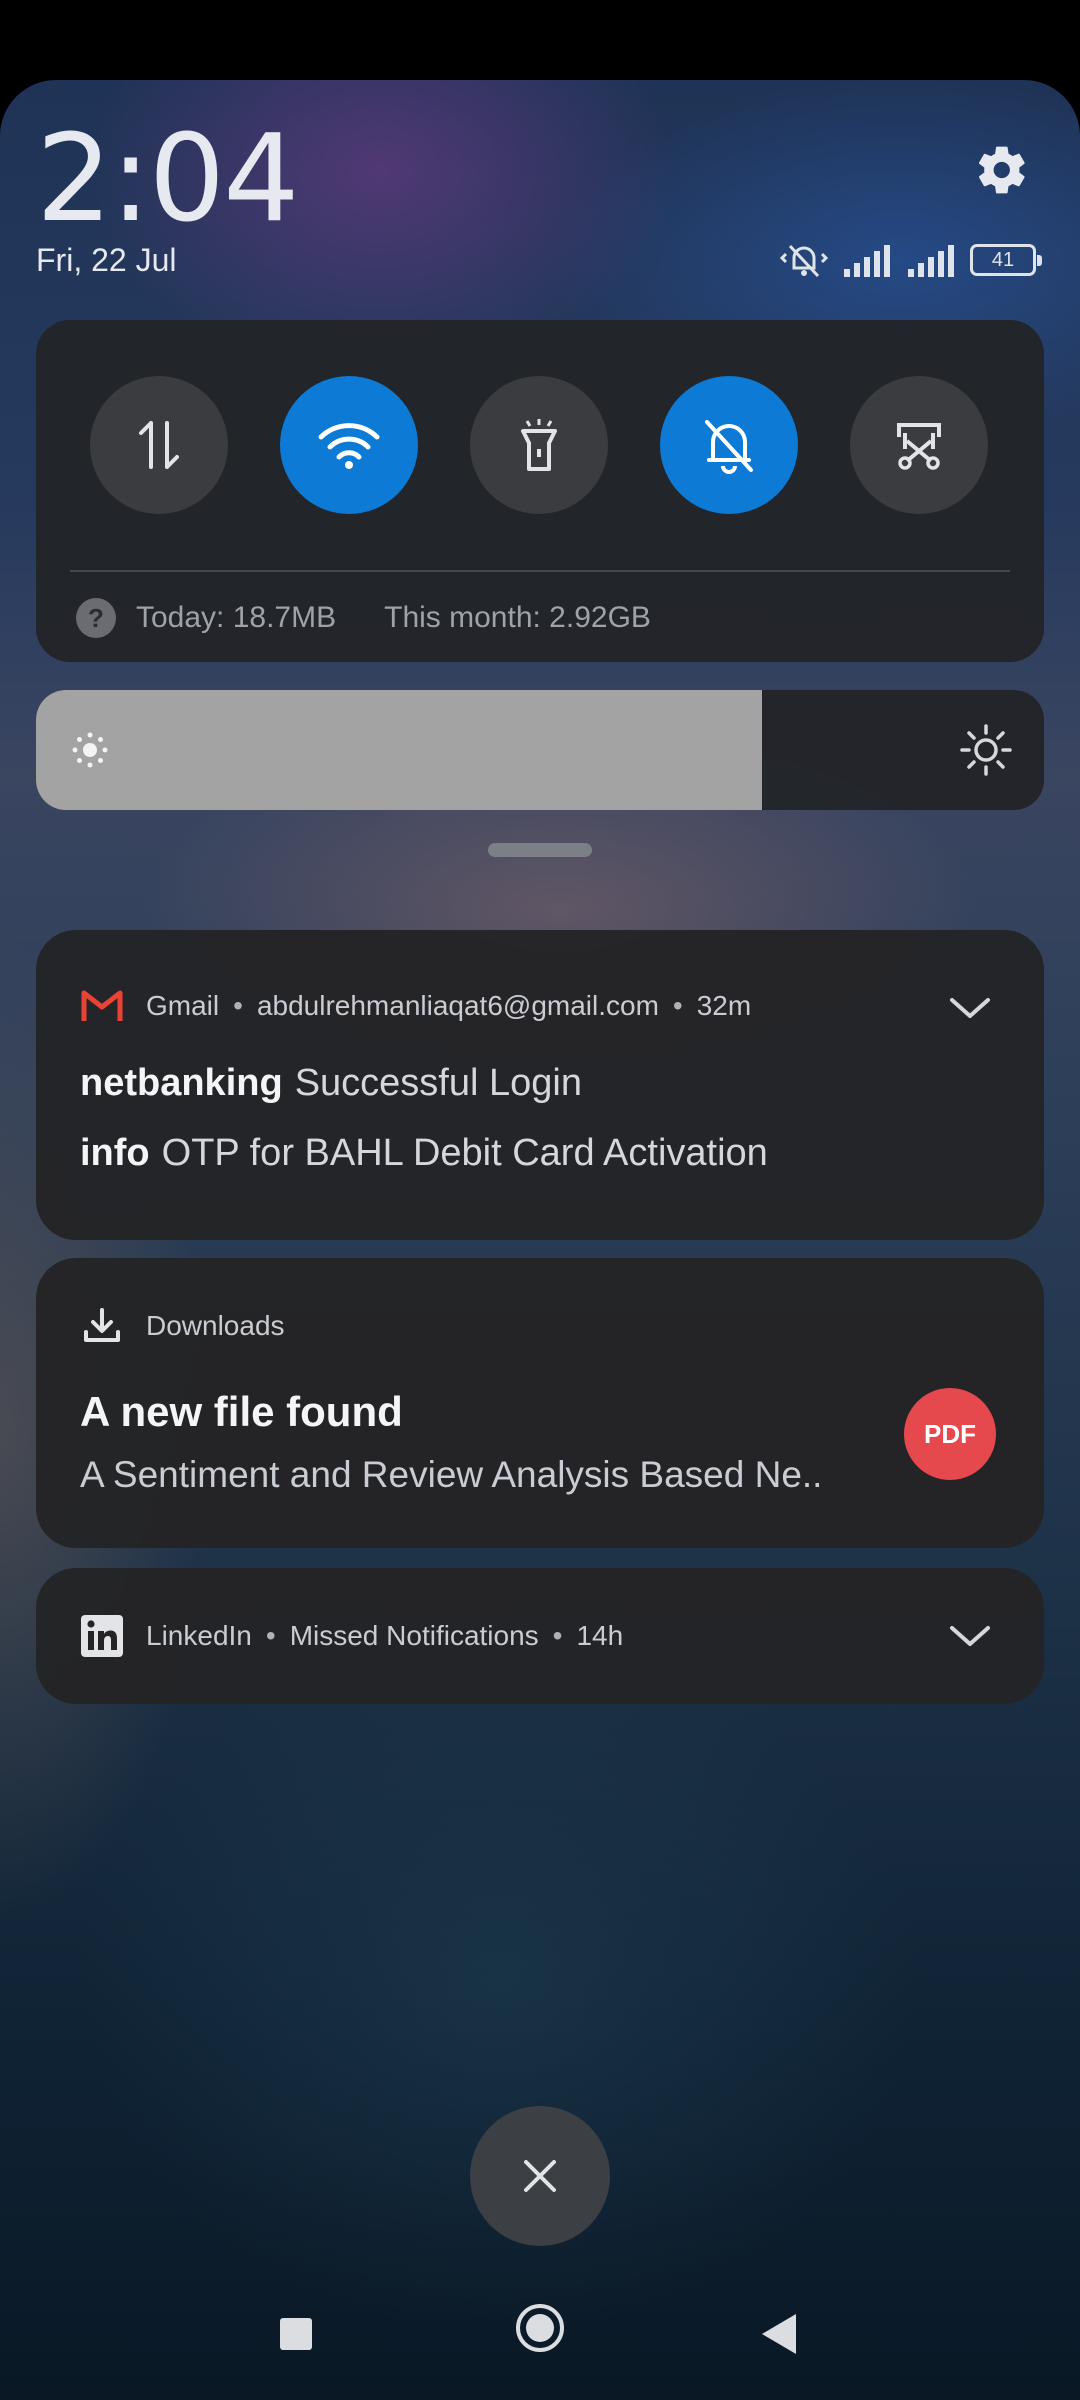  I want to click on mobile-data-toggle, so click(159, 445).